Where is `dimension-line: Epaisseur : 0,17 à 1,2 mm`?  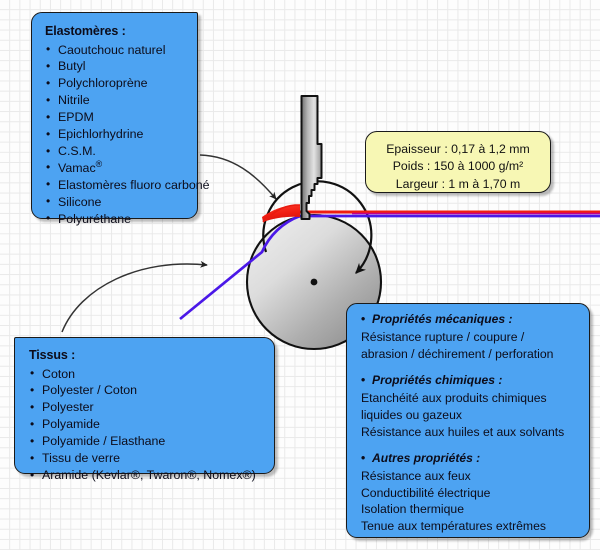
dimension-line: Epaisseur : 0,17 à 1,2 mm is located at coordinates (458, 149).